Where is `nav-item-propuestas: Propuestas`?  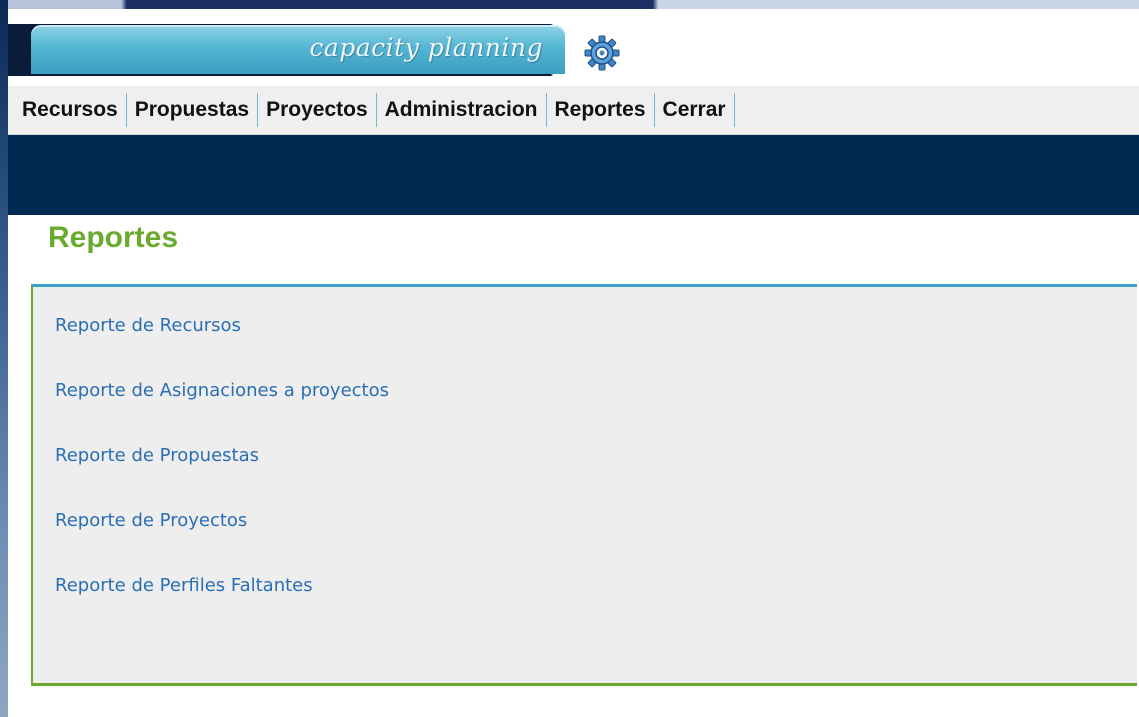
nav-item-propuestas: Propuestas is located at coordinates (193, 110).